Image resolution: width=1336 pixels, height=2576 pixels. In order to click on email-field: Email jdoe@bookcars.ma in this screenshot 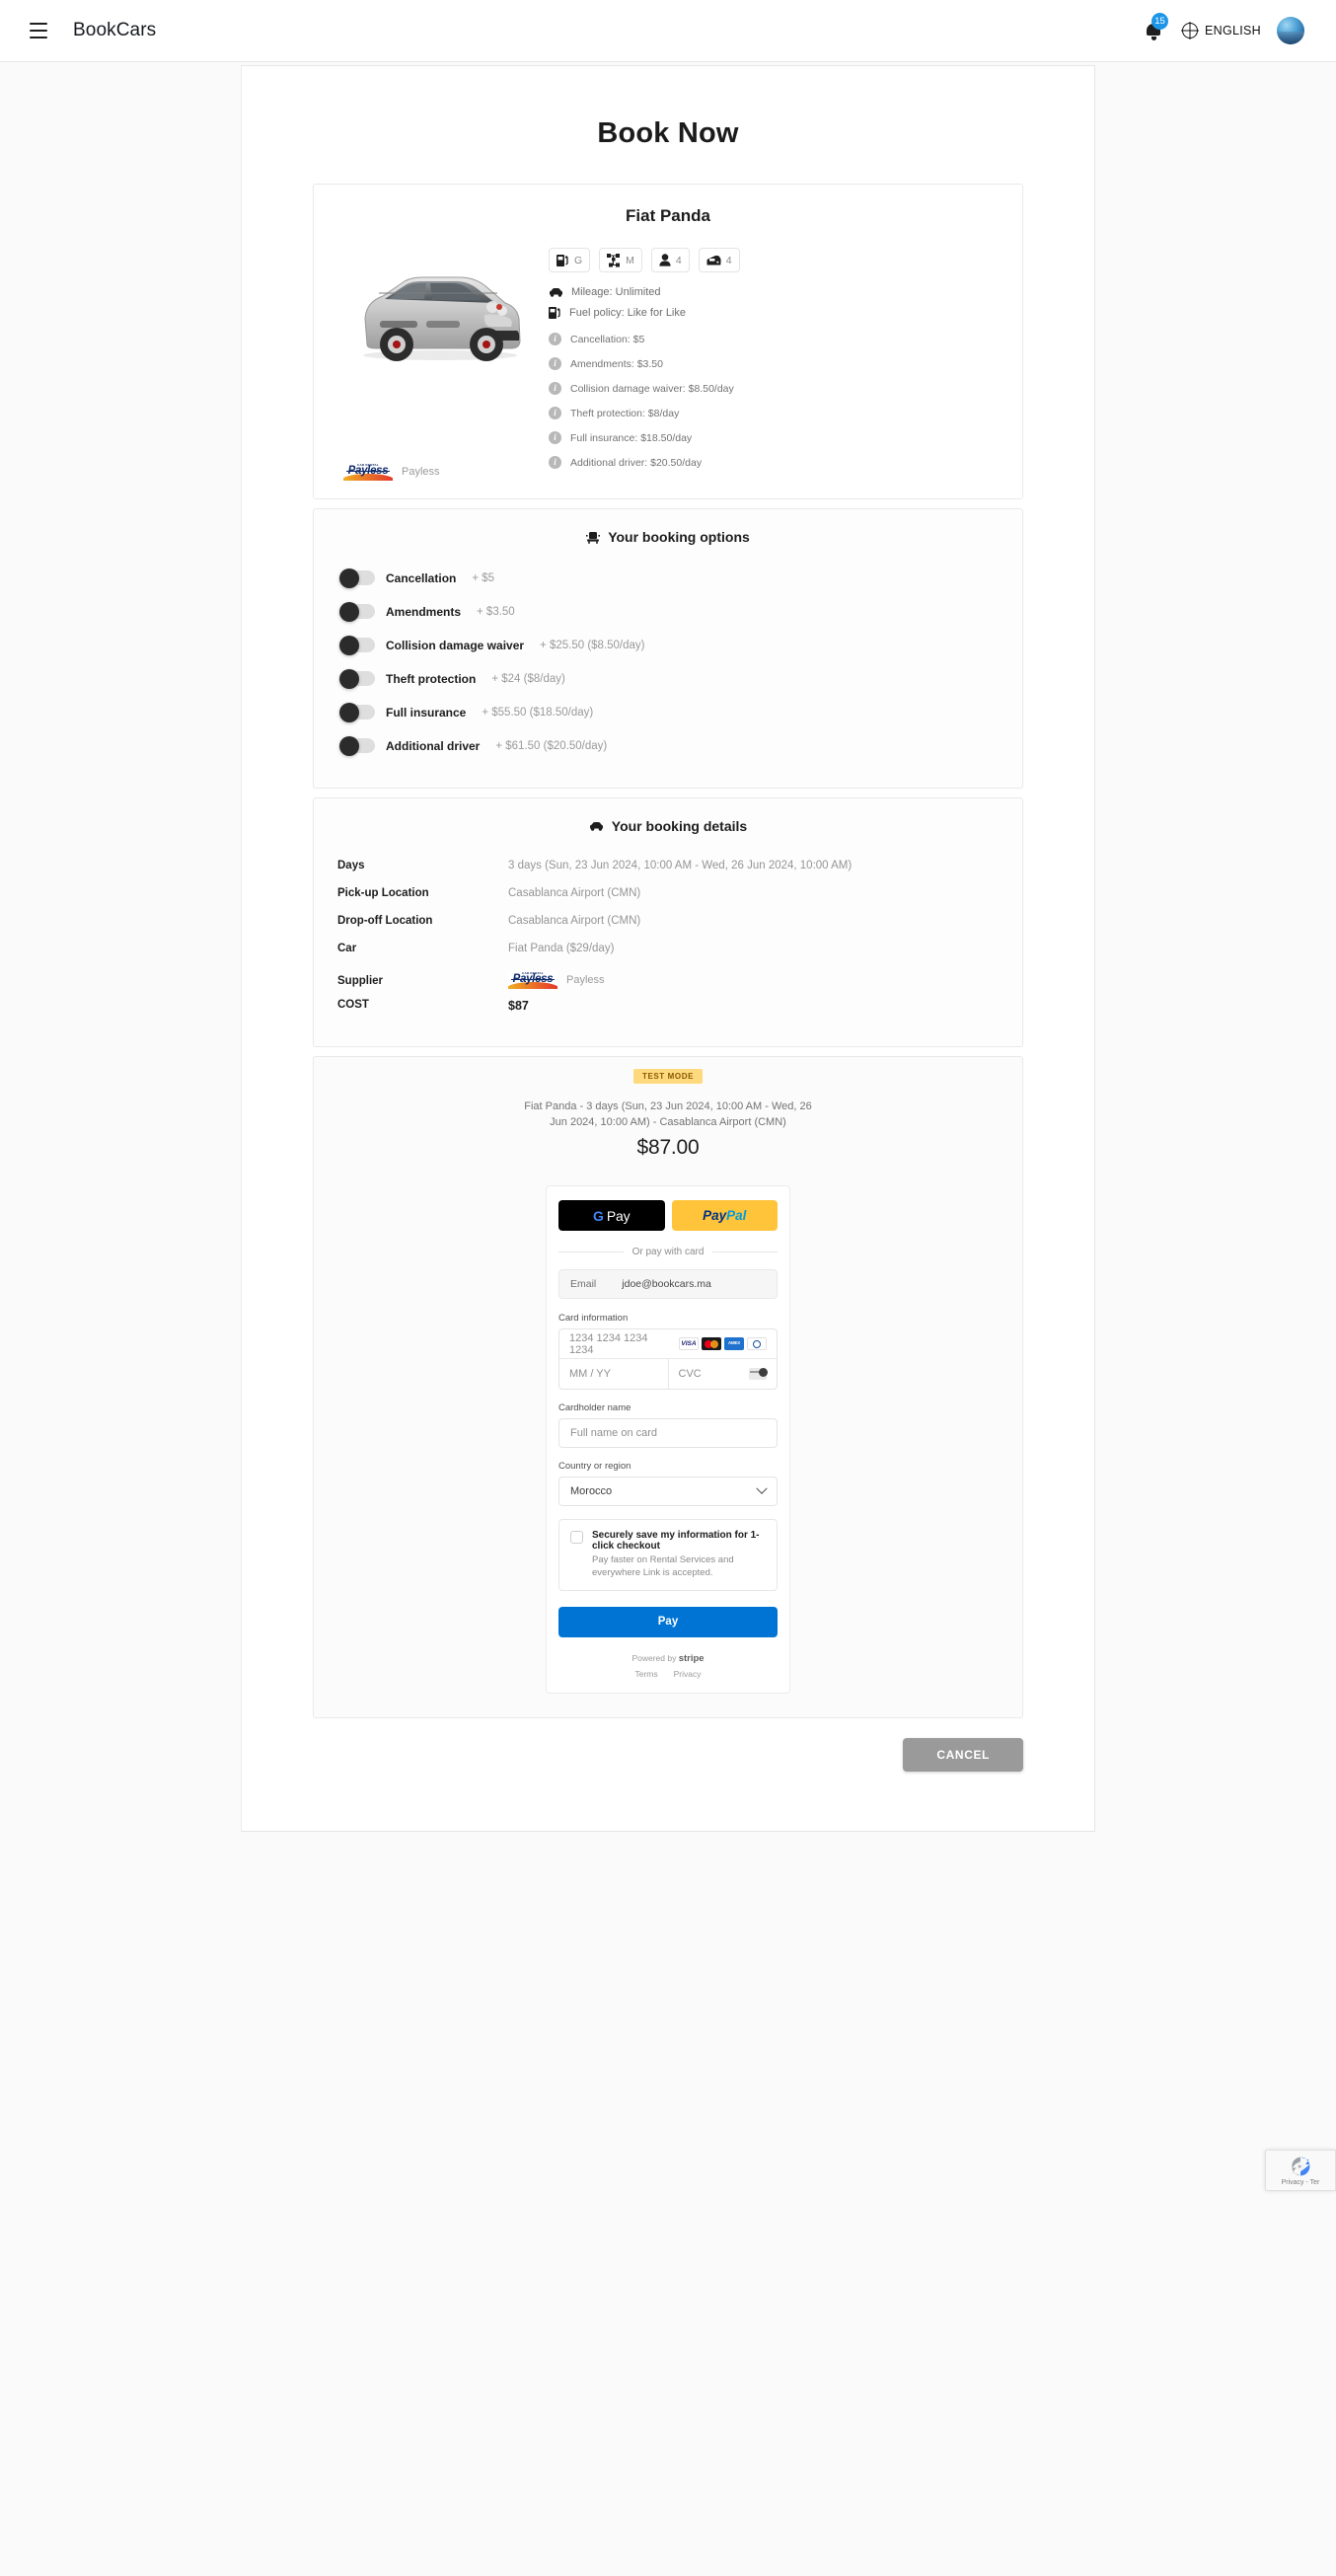, I will do `click(668, 1284)`.